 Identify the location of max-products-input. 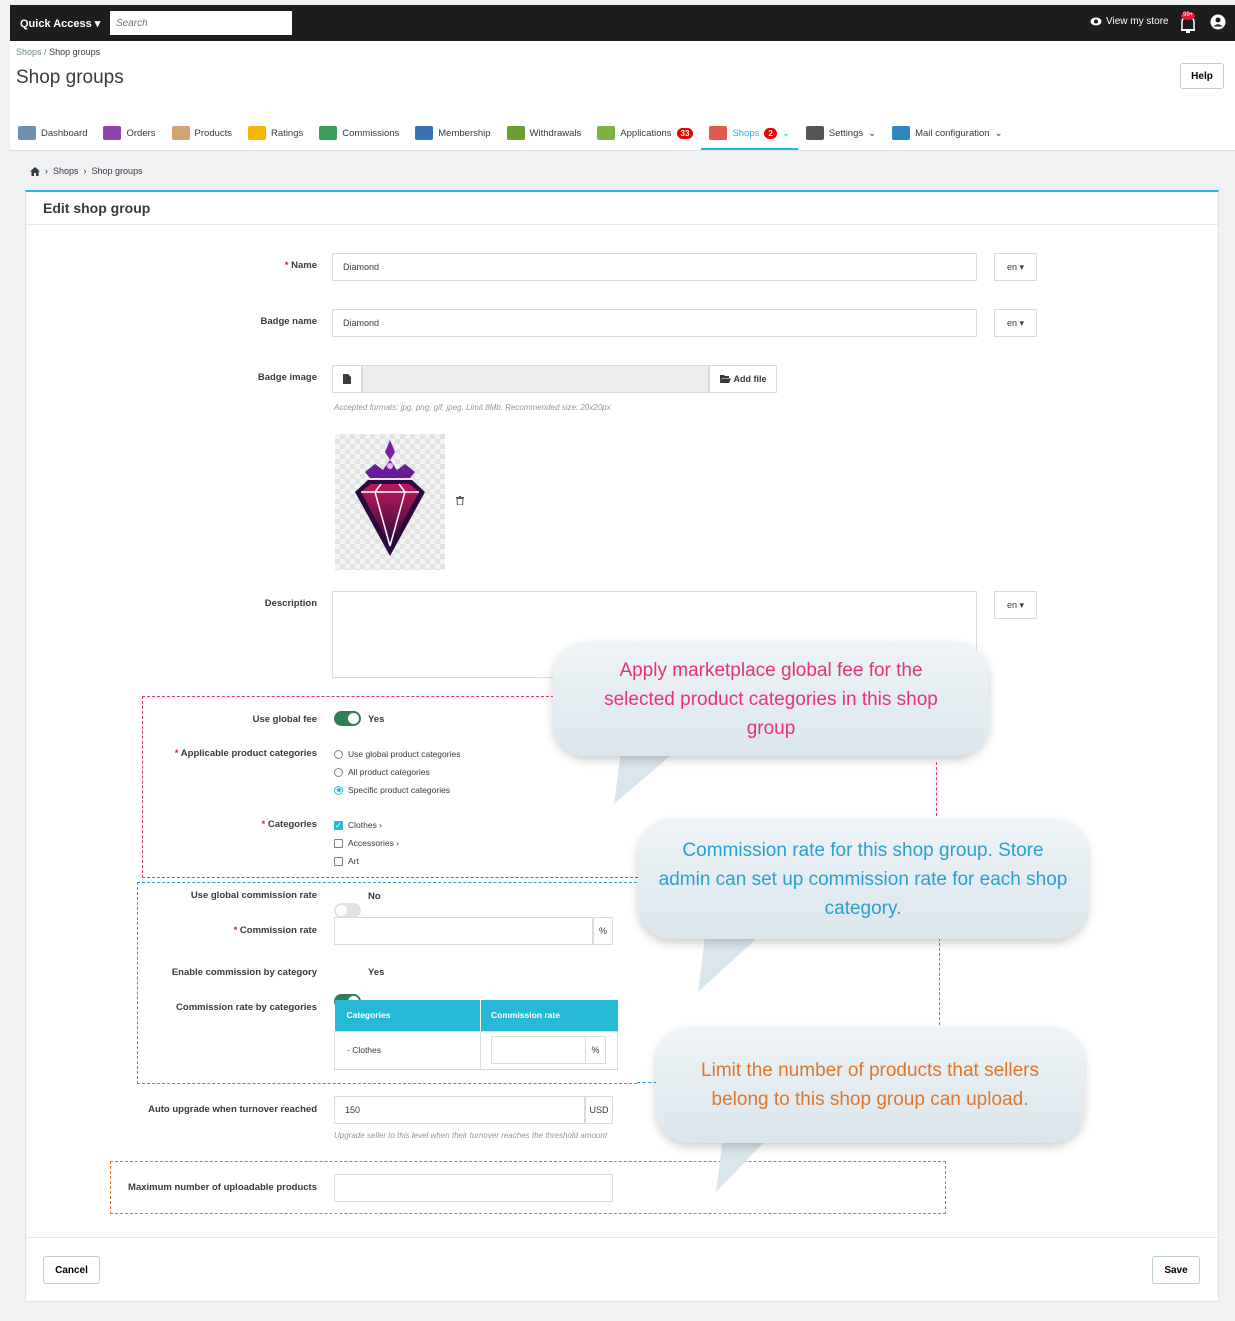
(473, 1188).